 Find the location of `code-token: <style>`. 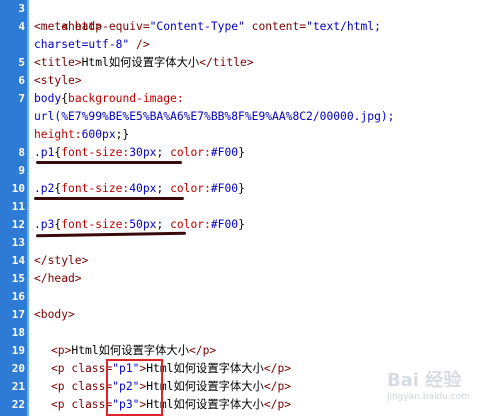

code-token: <style> is located at coordinates (58, 80).